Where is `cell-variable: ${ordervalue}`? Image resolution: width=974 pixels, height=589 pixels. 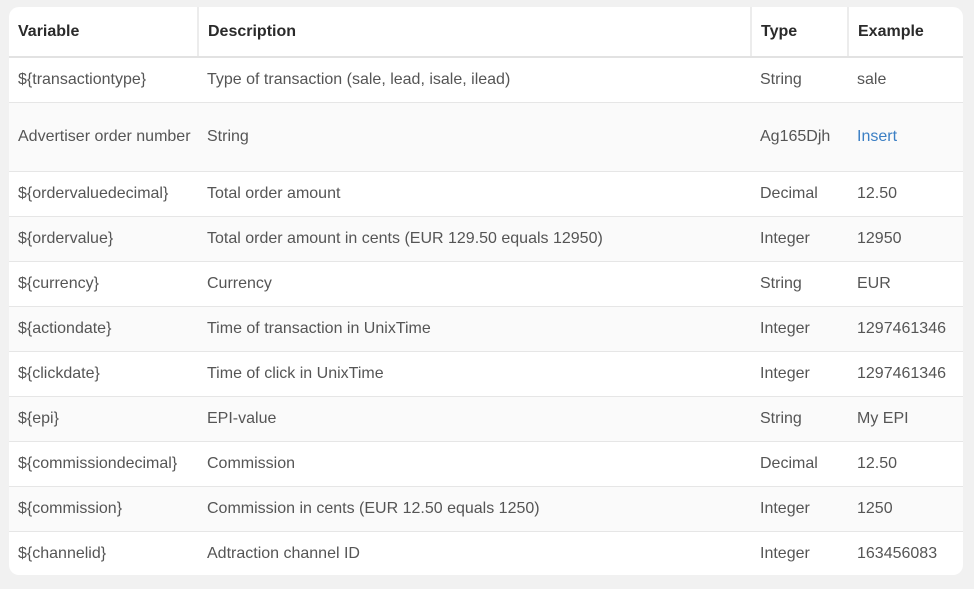 cell-variable: ${ordervalue} is located at coordinates (103, 238).